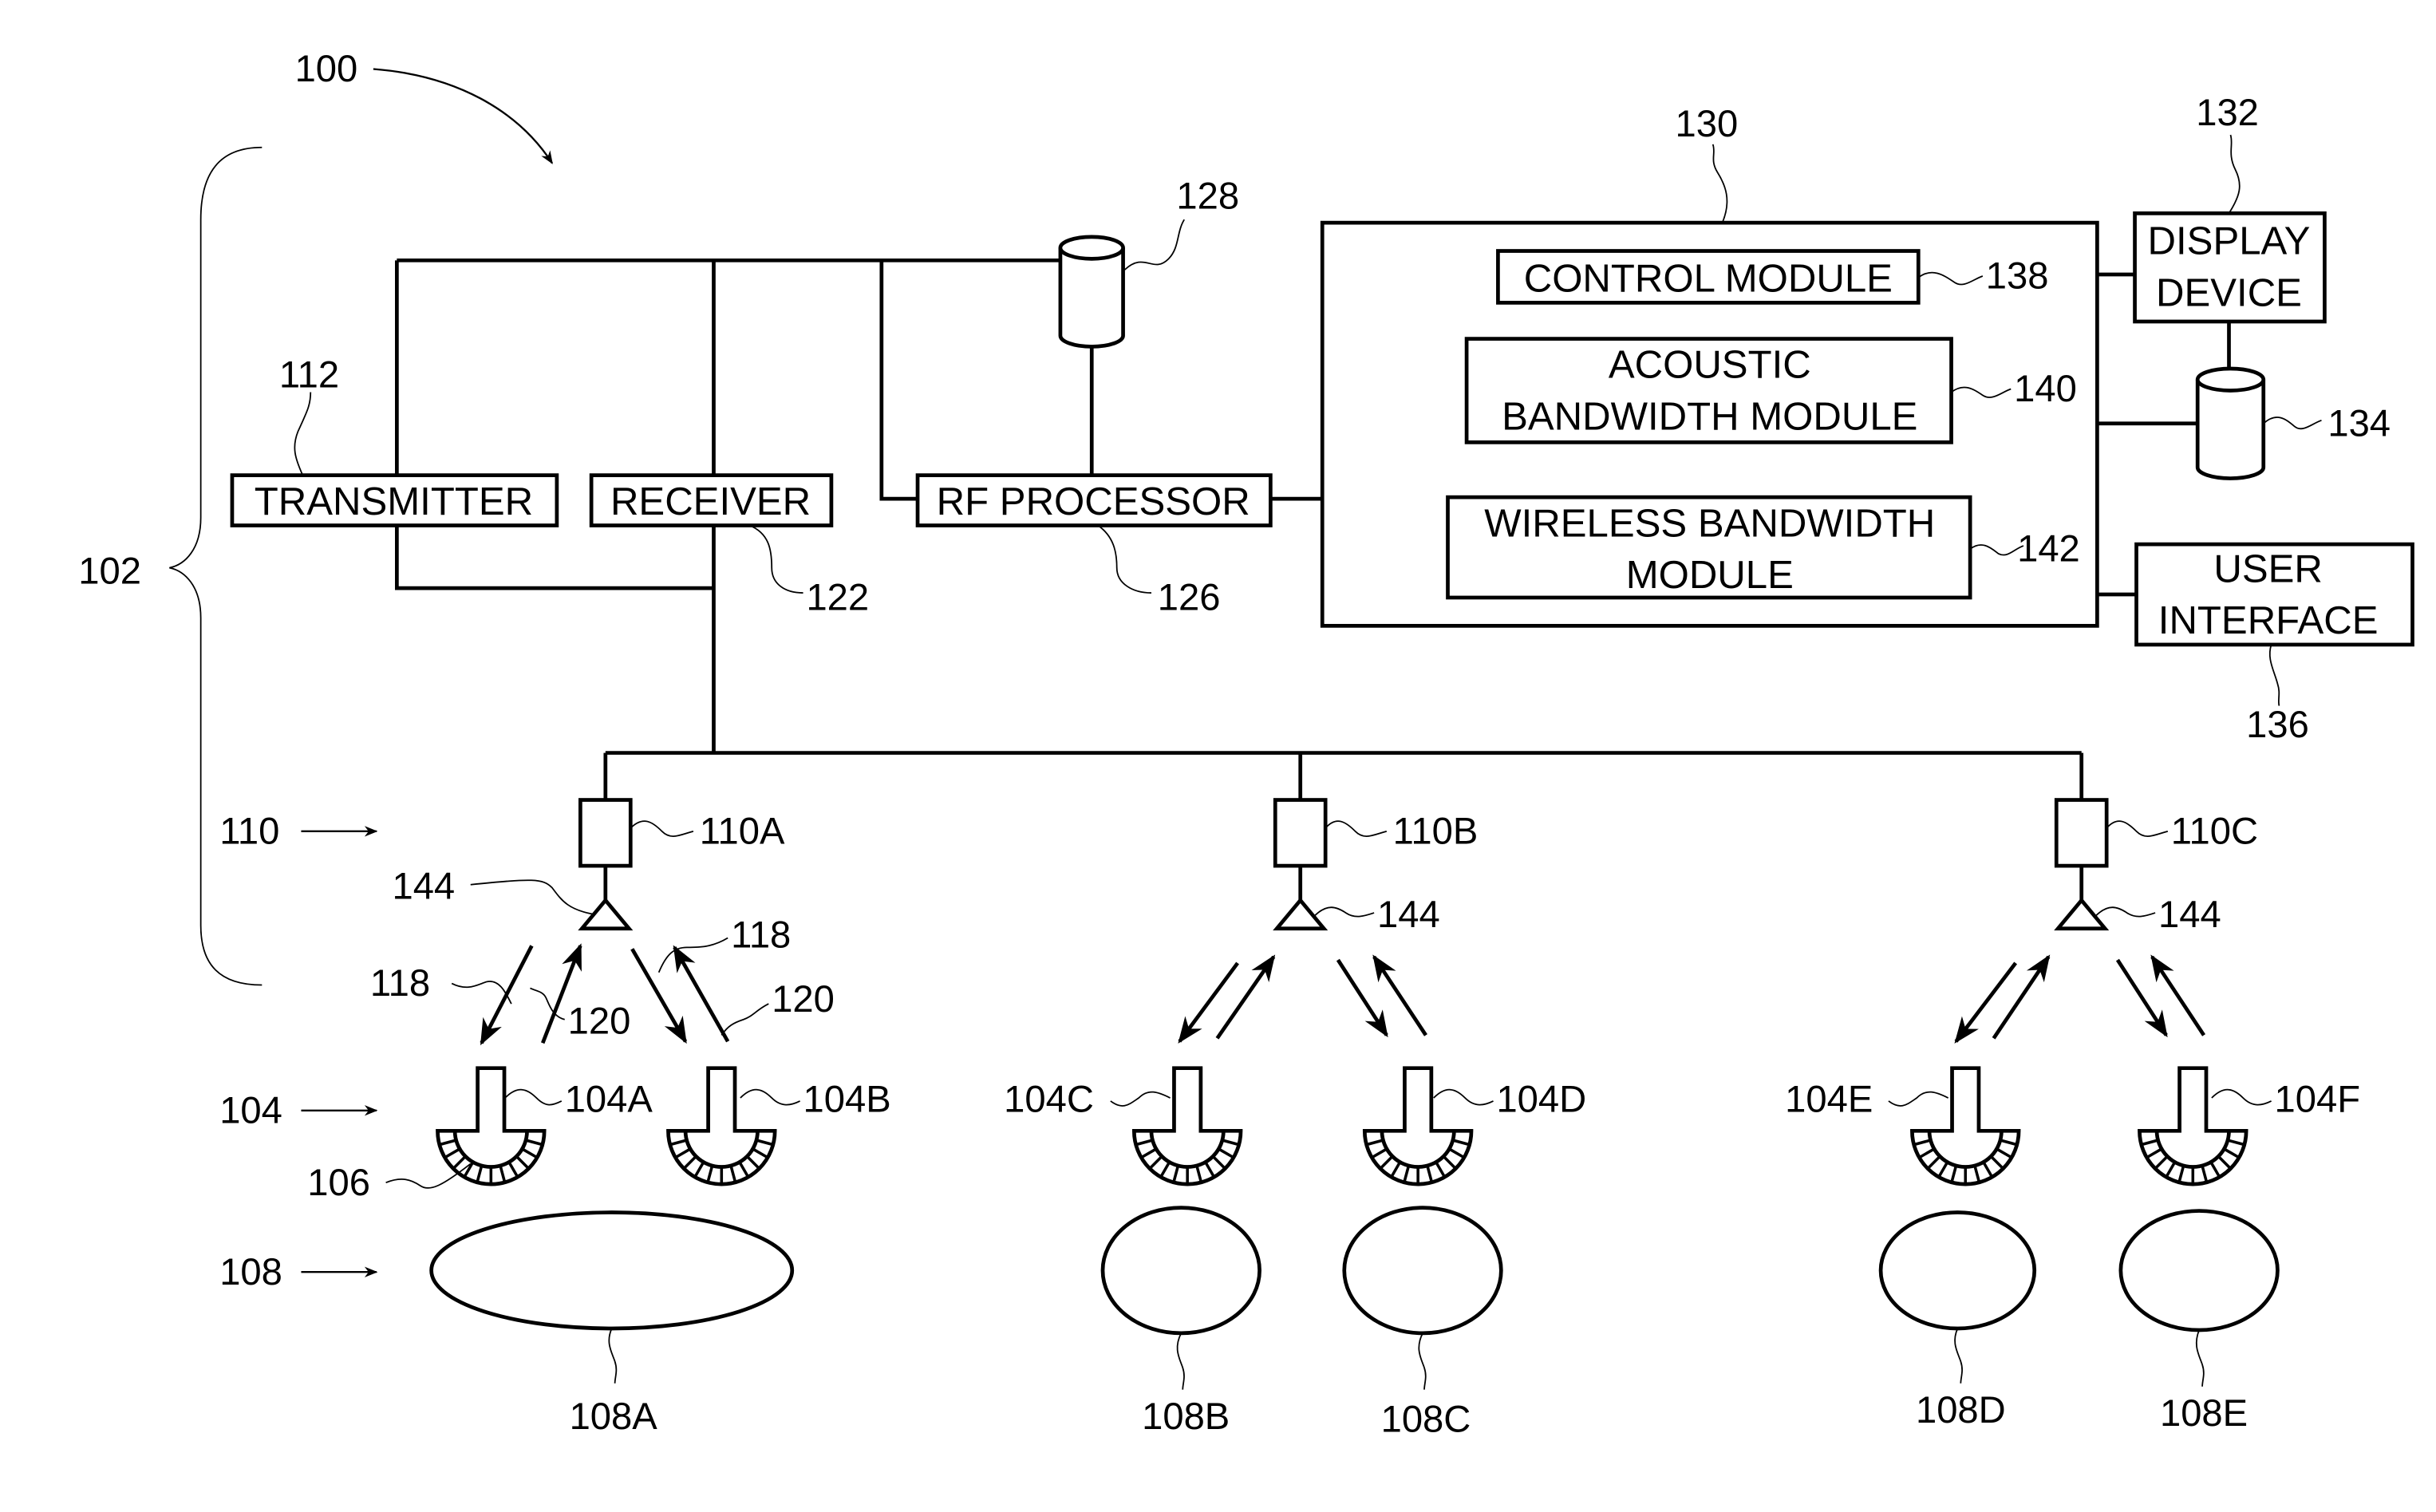 The image size is (2436, 1512). Describe the element at coordinates (1958, 1270) in the screenshot. I see `target-108d` at that location.